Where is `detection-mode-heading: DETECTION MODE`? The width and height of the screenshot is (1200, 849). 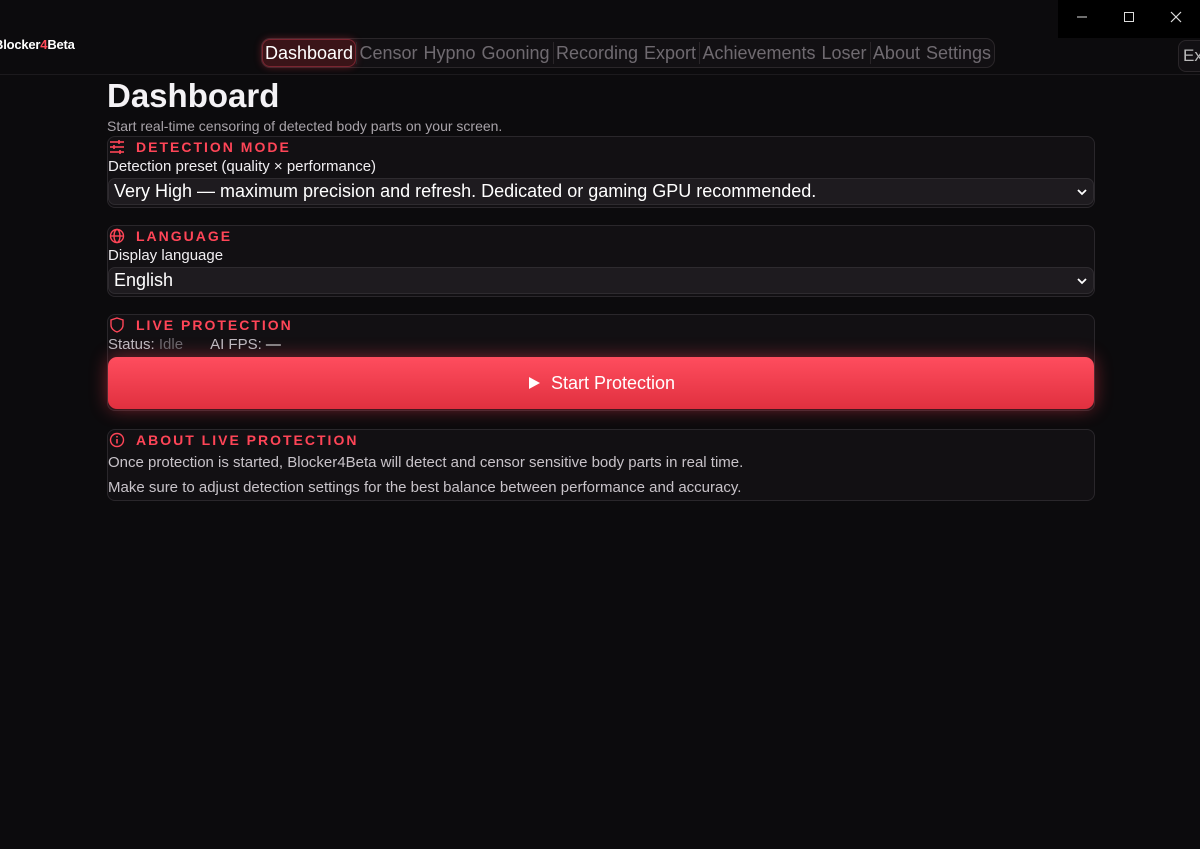 detection-mode-heading: DETECTION MODE is located at coordinates (601, 147).